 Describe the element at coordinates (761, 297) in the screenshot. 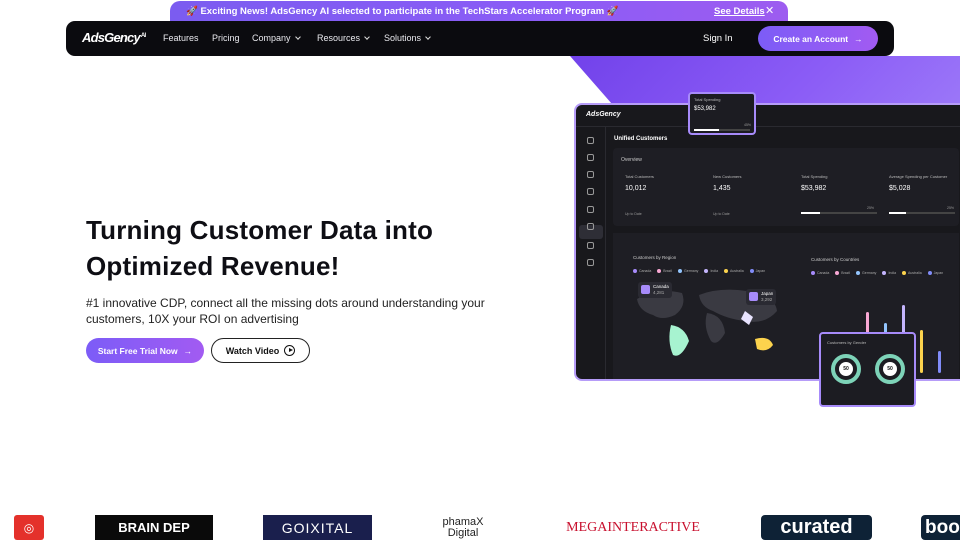

I see `map-pin-japan: Japan 3,292` at that location.